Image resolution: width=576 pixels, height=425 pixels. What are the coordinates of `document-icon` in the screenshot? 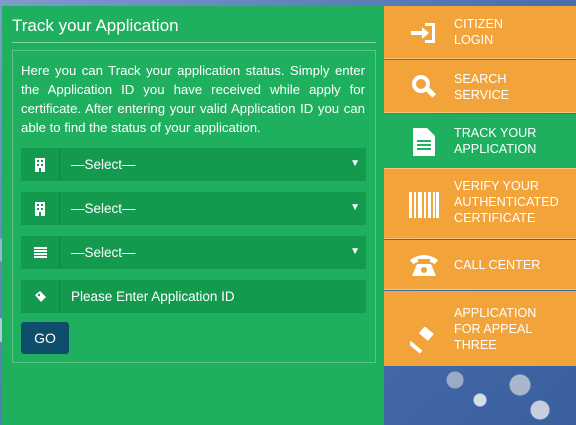 It's located at (424, 142).